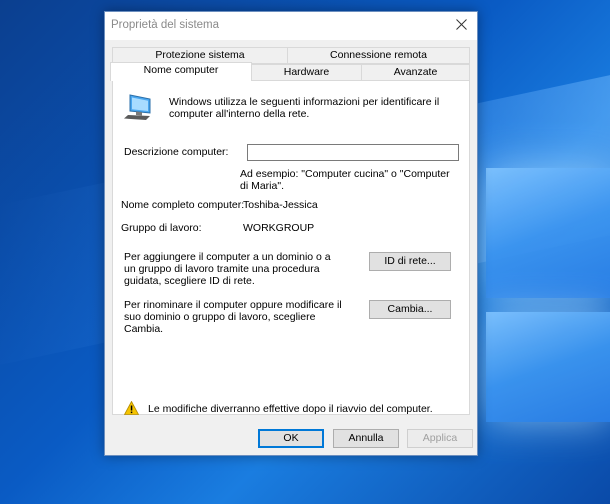  I want to click on warning-icon, so click(131, 409).